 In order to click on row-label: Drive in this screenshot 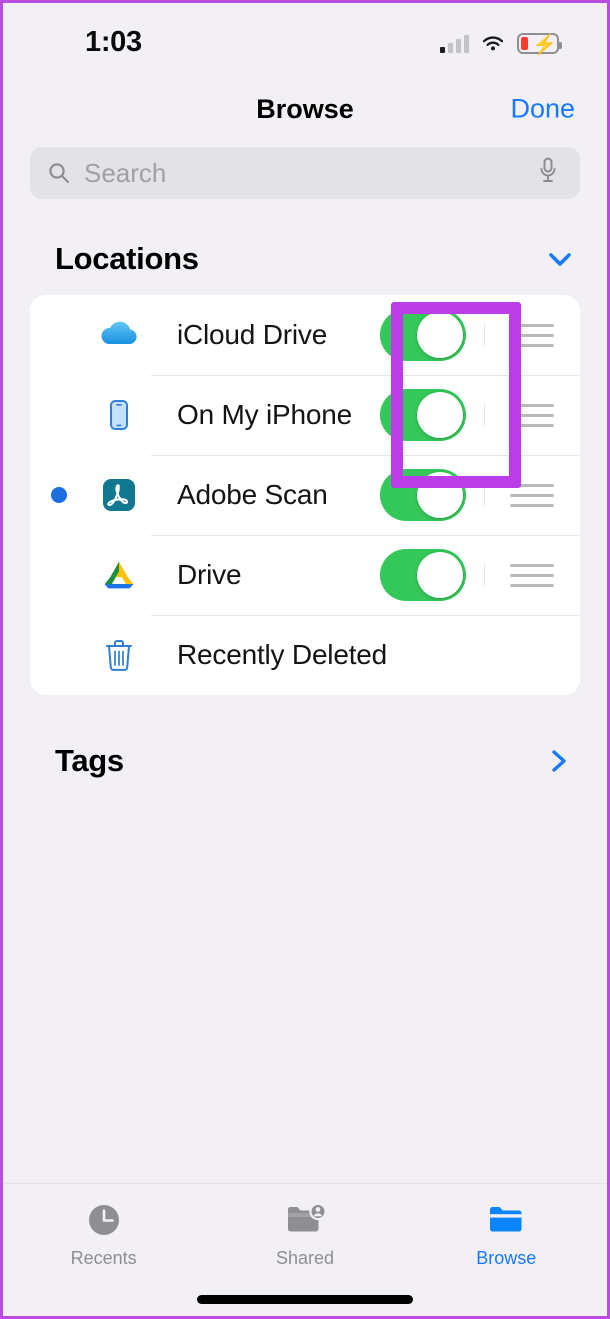, I will do `click(209, 574)`.